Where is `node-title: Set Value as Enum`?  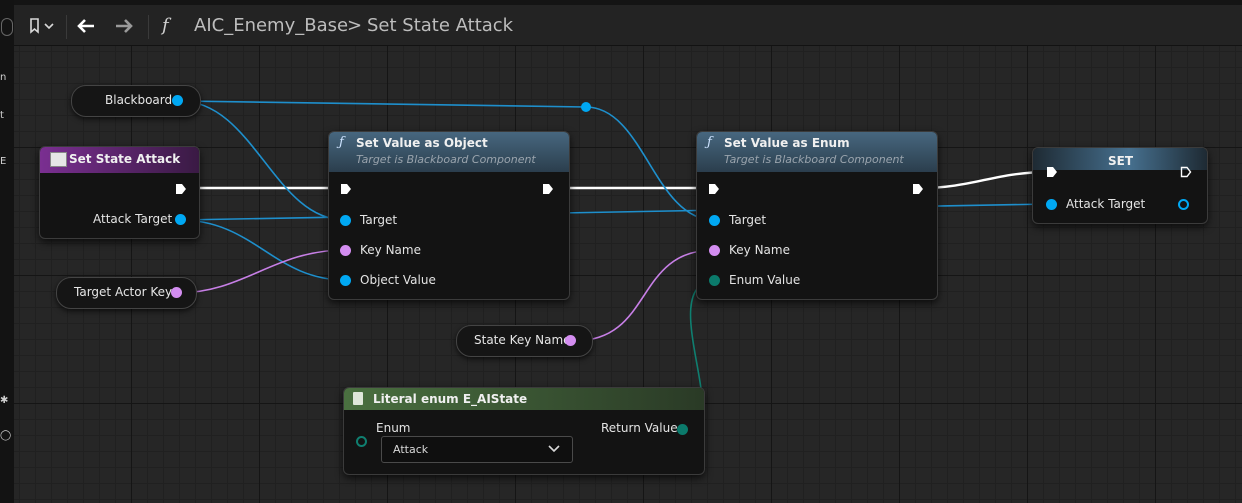
node-title: Set Value as Enum is located at coordinates (787, 143).